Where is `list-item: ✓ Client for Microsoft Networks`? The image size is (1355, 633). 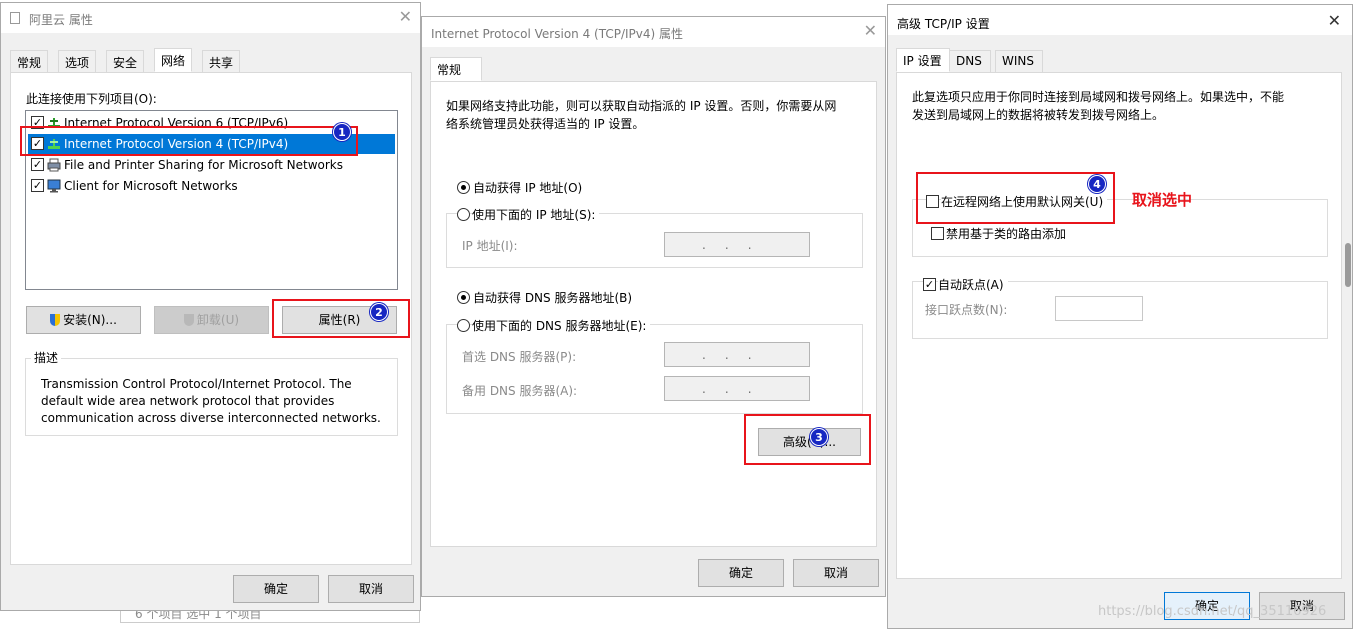 list-item: ✓ Client for Microsoft Networks is located at coordinates (211, 186).